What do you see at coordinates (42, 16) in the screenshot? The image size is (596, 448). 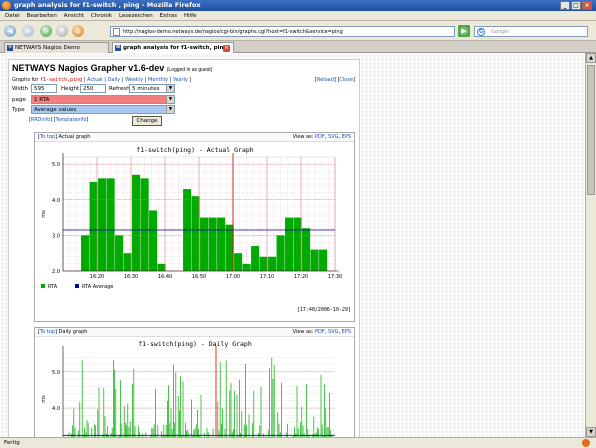 I see `menu-edit: Bearbeiten` at bounding box center [42, 16].